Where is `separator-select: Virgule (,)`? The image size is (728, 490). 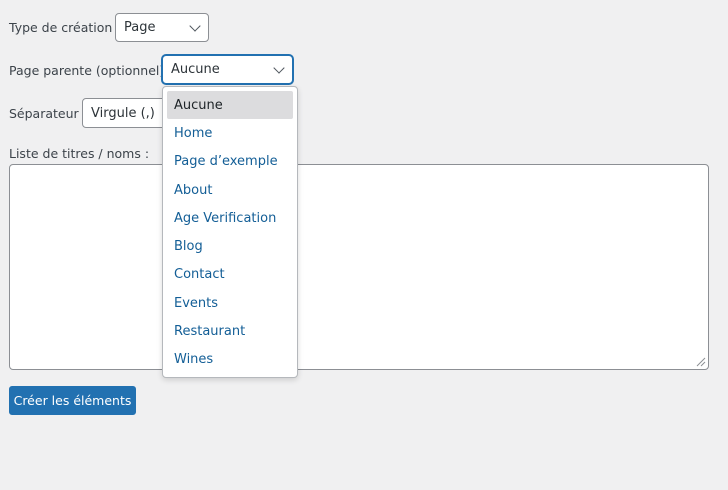 separator-select: Virgule (,) is located at coordinates (124, 113).